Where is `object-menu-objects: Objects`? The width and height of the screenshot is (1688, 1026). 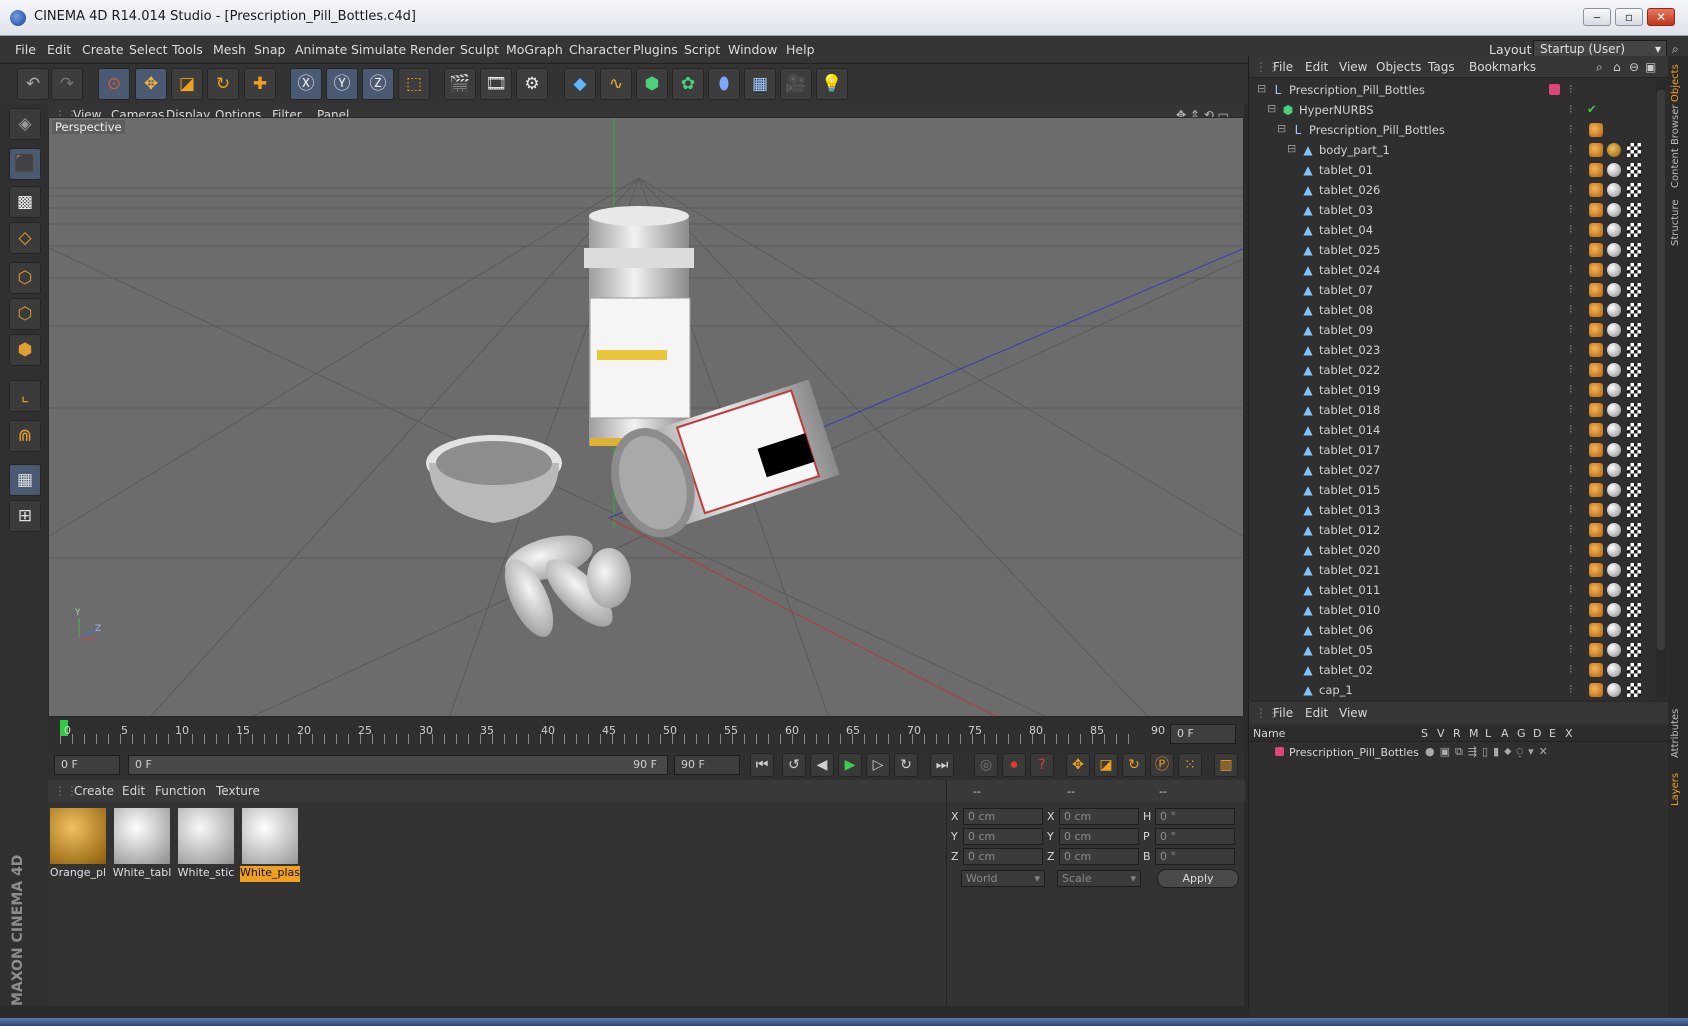
object-menu-objects: Objects is located at coordinates (1398, 67).